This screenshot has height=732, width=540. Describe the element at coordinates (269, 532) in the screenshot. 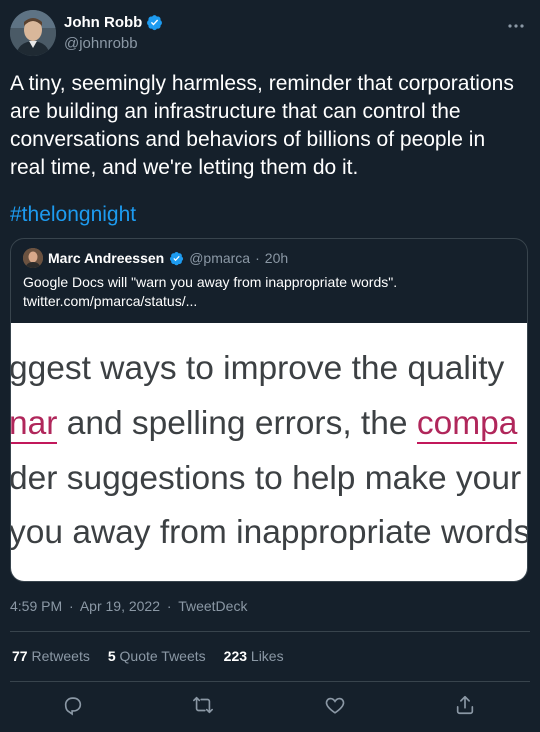

I see `image-text-line: you away from inappropriate words` at that location.